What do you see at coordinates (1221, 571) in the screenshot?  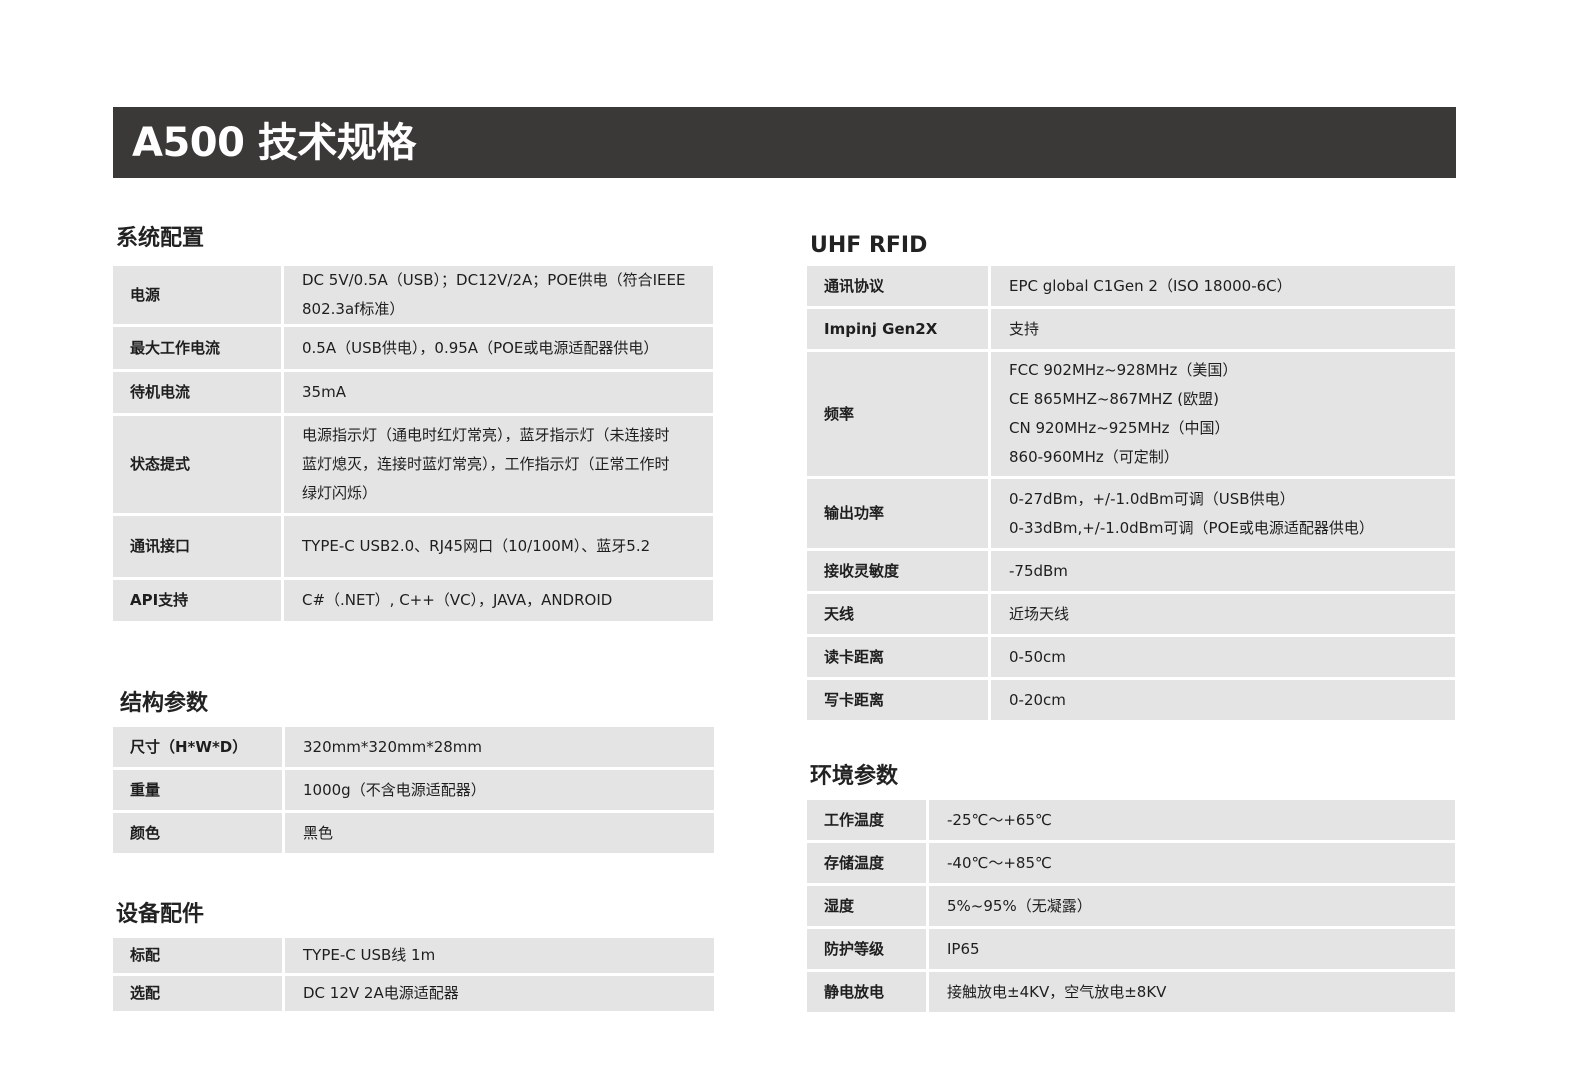 I see `spec-value: -75dBm` at bounding box center [1221, 571].